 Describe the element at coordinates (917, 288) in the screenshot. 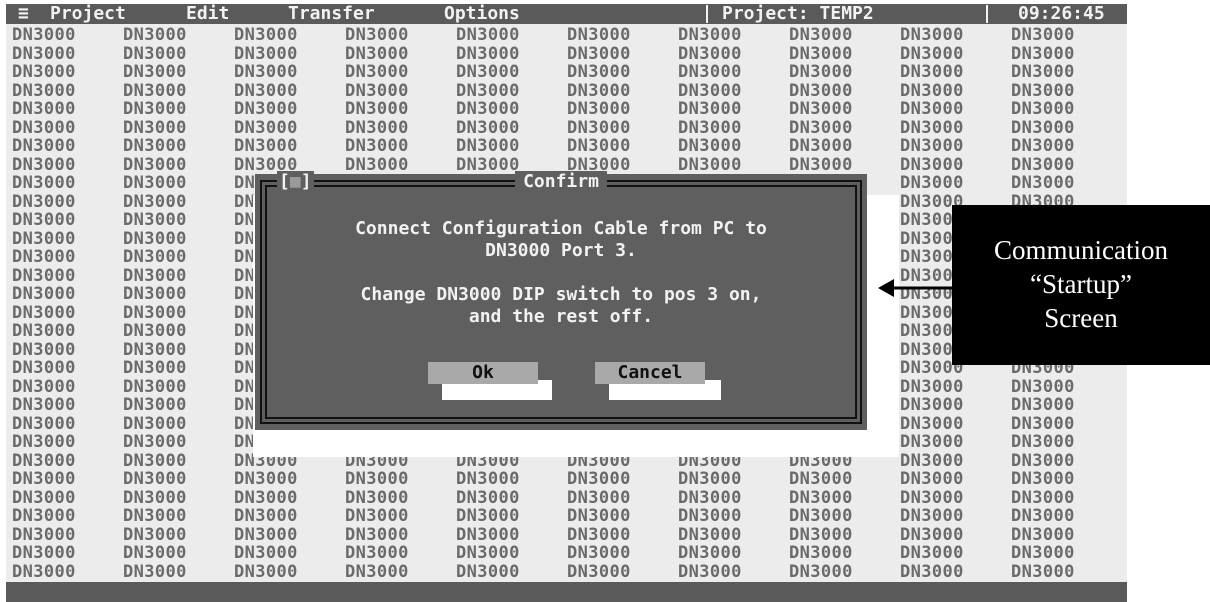

I see `arrow-left-icon` at that location.